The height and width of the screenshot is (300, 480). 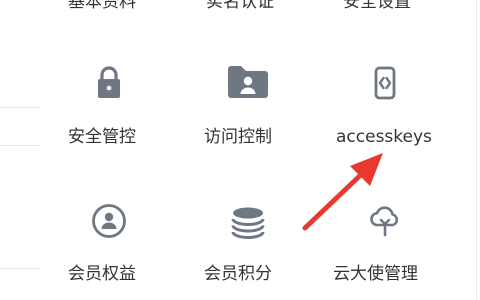 I want to click on annotation-arrow, so click(x=342, y=192).